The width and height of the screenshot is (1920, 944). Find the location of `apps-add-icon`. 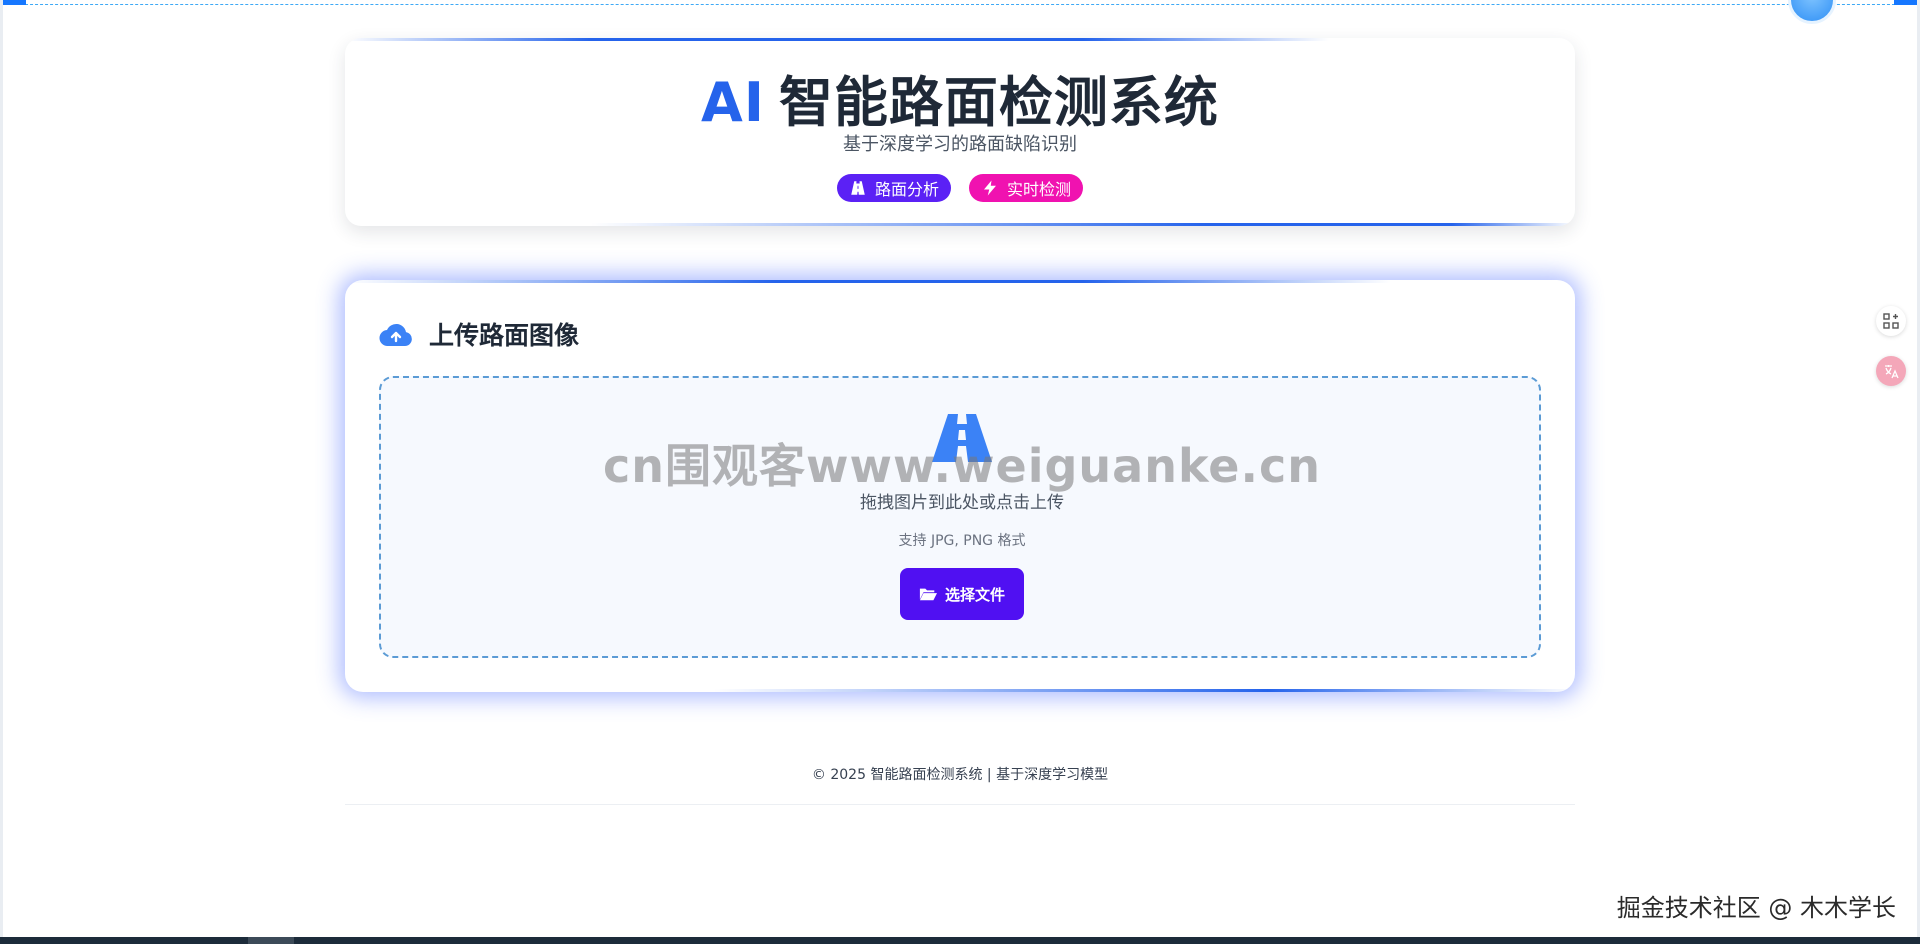

apps-add-icon is located at coordinates (1891, 321).